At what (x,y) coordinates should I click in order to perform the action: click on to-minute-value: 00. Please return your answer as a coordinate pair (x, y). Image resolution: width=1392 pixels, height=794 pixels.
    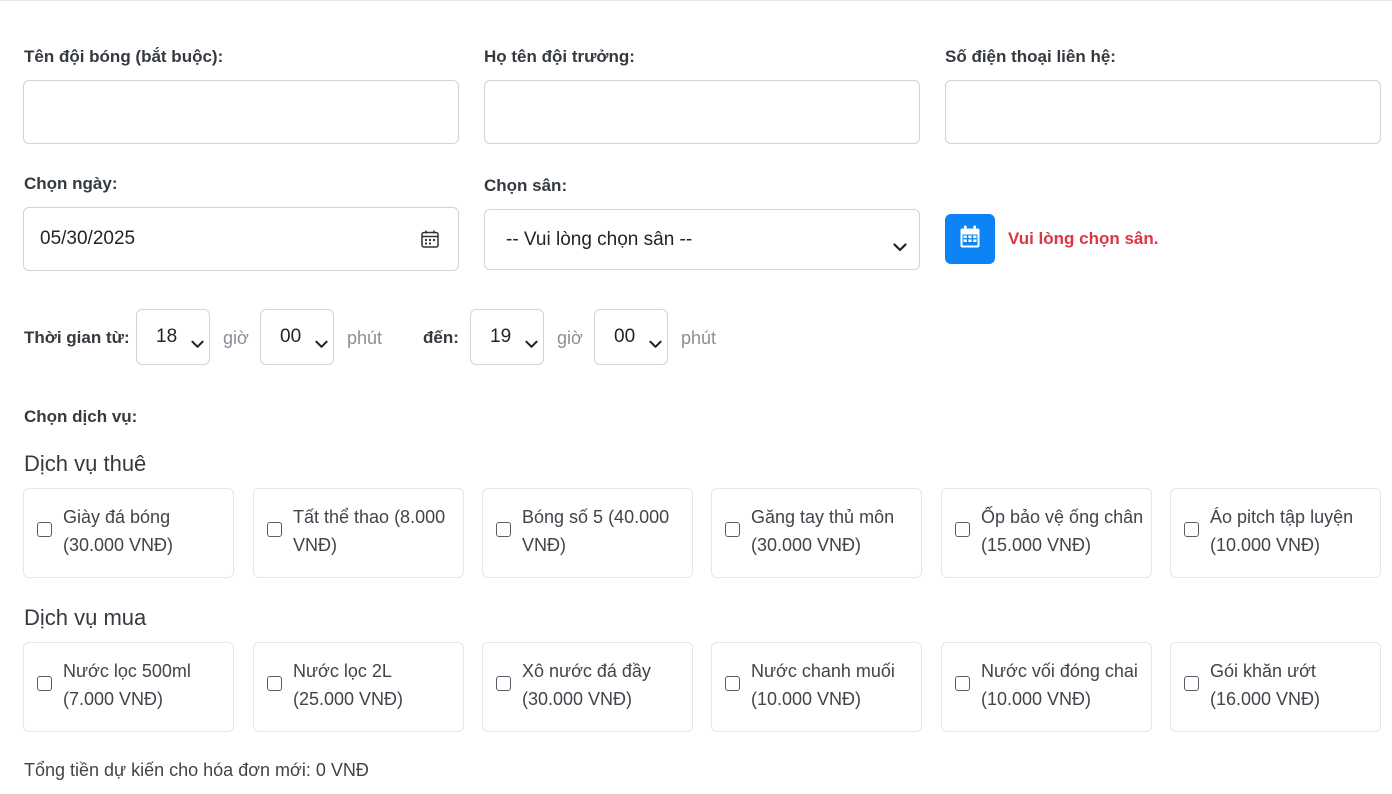
    Looking at the image, I should click on (625, 336).